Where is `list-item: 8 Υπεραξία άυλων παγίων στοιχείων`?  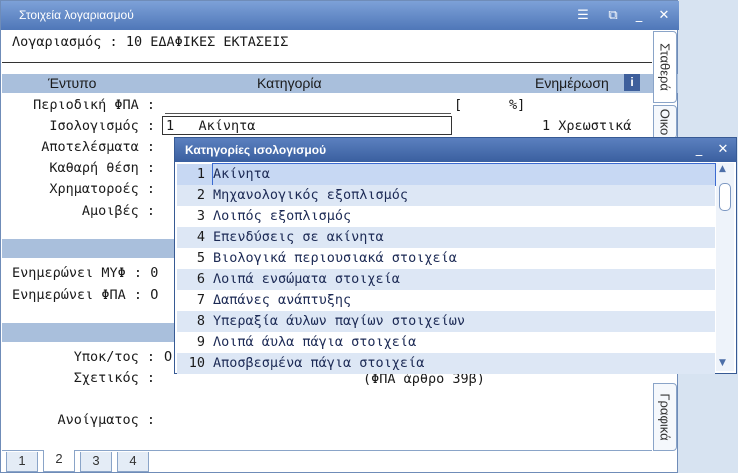 list-item: 8 Υπεραξία άυλων παγίων στοιχείων is located at coordinates (446, 321).